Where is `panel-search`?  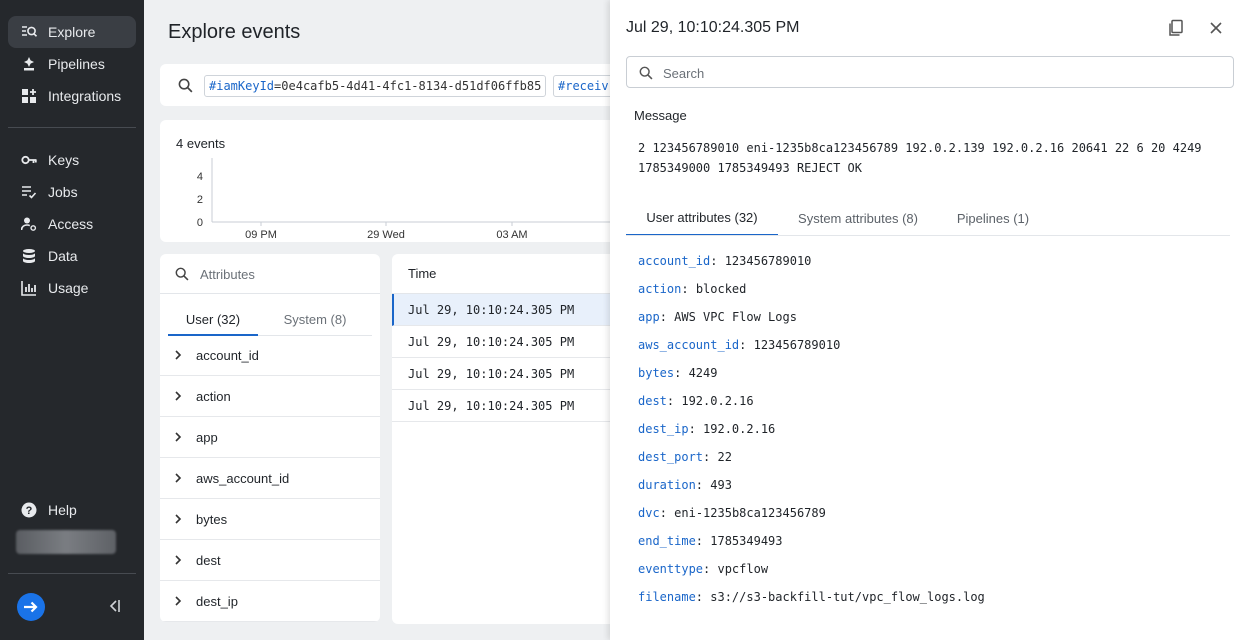
panel-search is located at coordinates (930, 72).